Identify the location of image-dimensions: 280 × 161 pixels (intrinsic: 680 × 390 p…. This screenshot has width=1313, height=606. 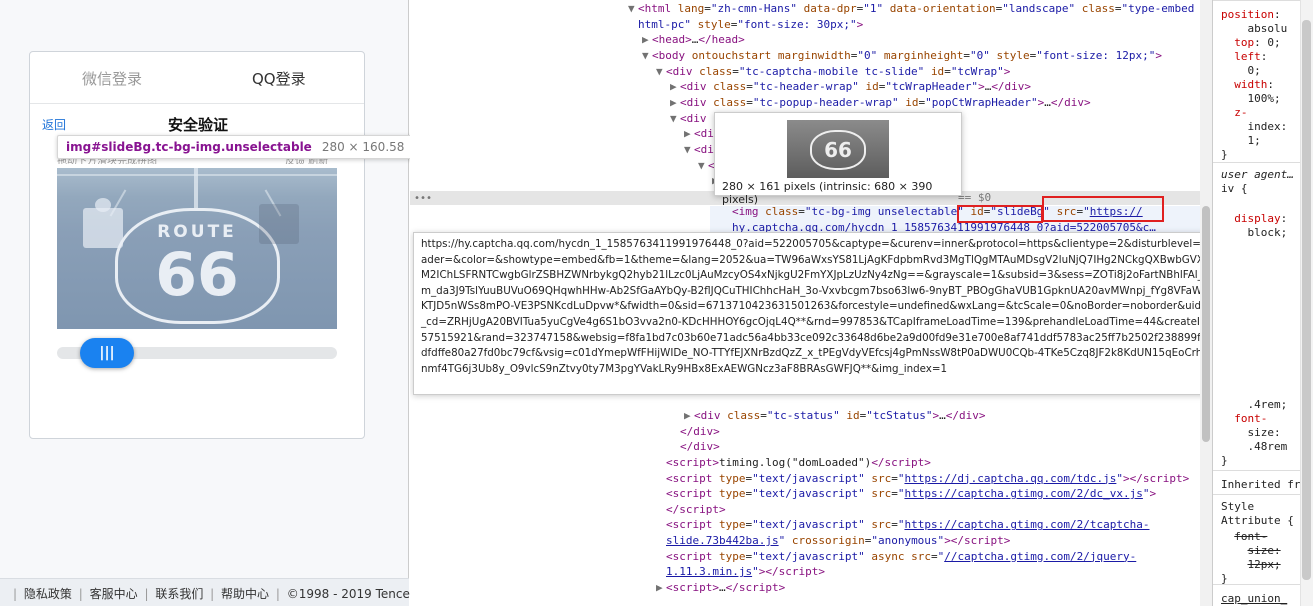
(827, 193).